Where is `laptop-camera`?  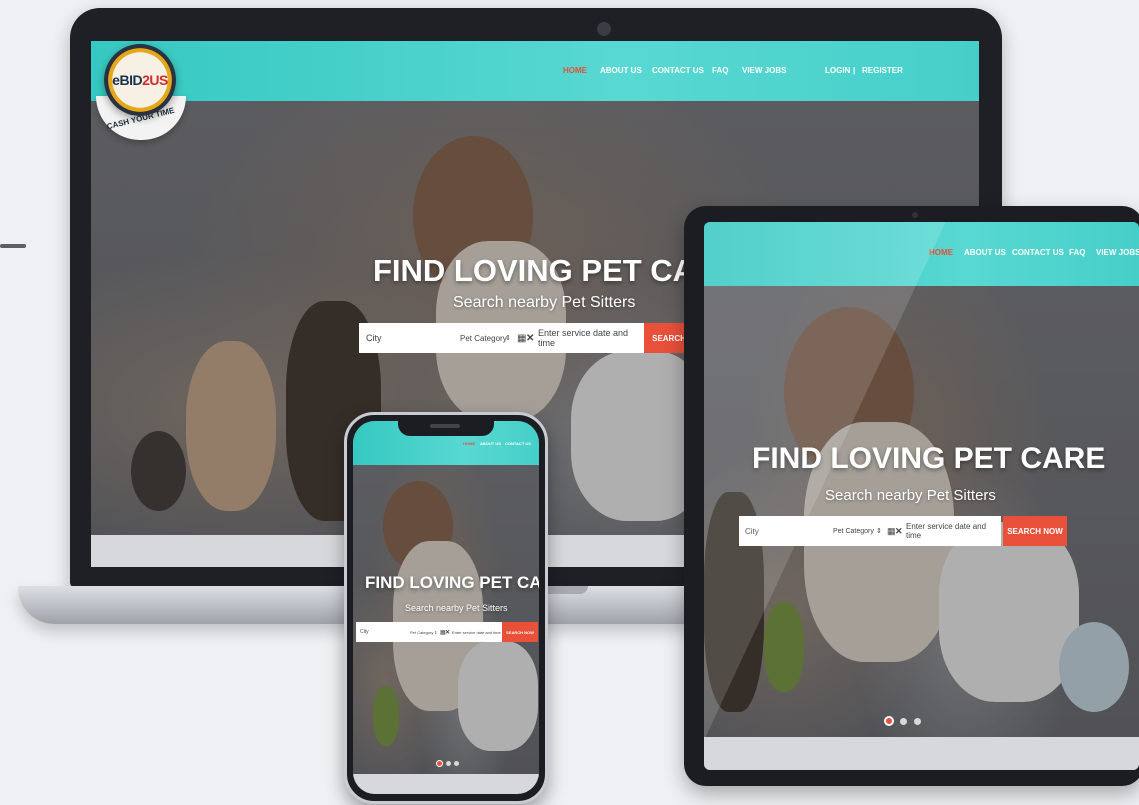 laptop-camera is located at coordinates (604, 29).